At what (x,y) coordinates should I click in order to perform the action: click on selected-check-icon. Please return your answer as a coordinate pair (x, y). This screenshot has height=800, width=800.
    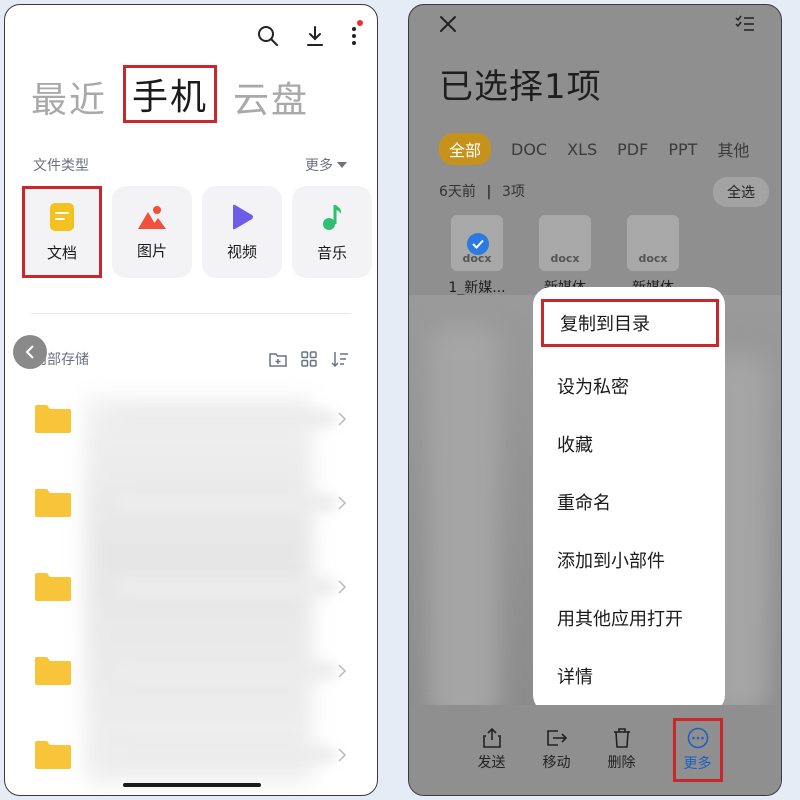
    Looking at the image, I should click on (478, 244).